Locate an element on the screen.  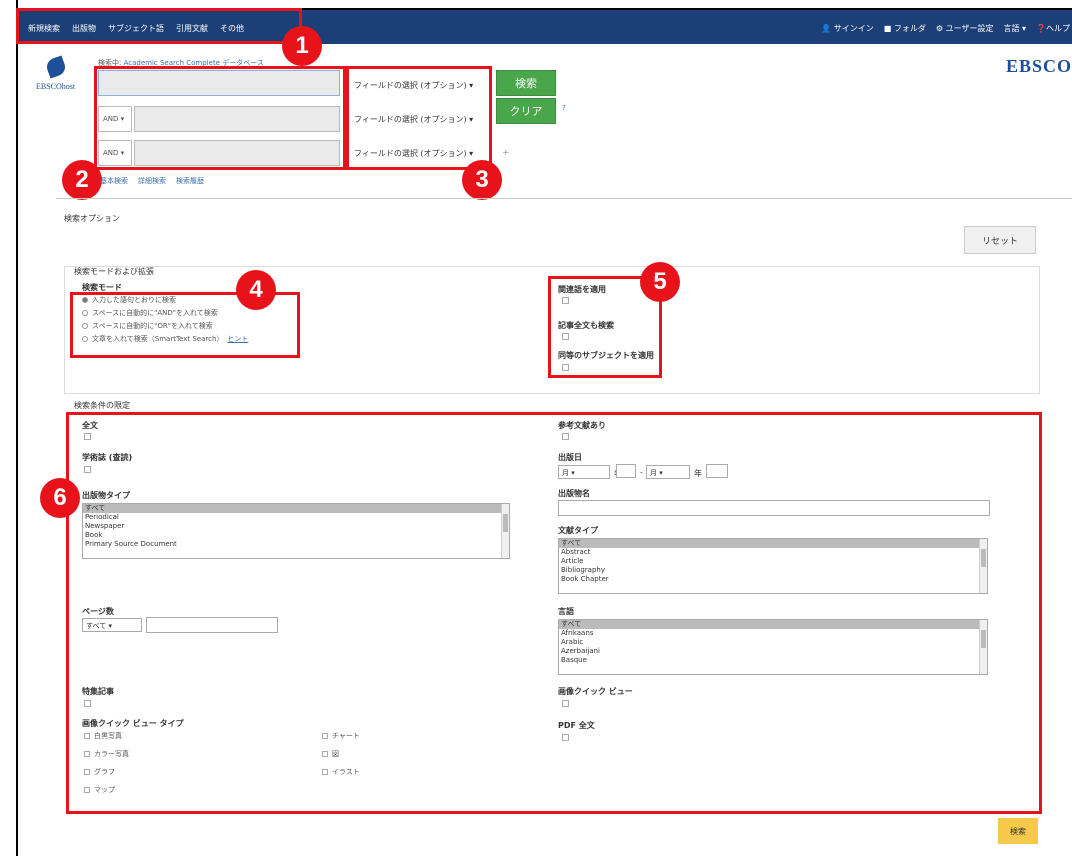
doctype-option: Bibliography is located at coordinates (773, 570).